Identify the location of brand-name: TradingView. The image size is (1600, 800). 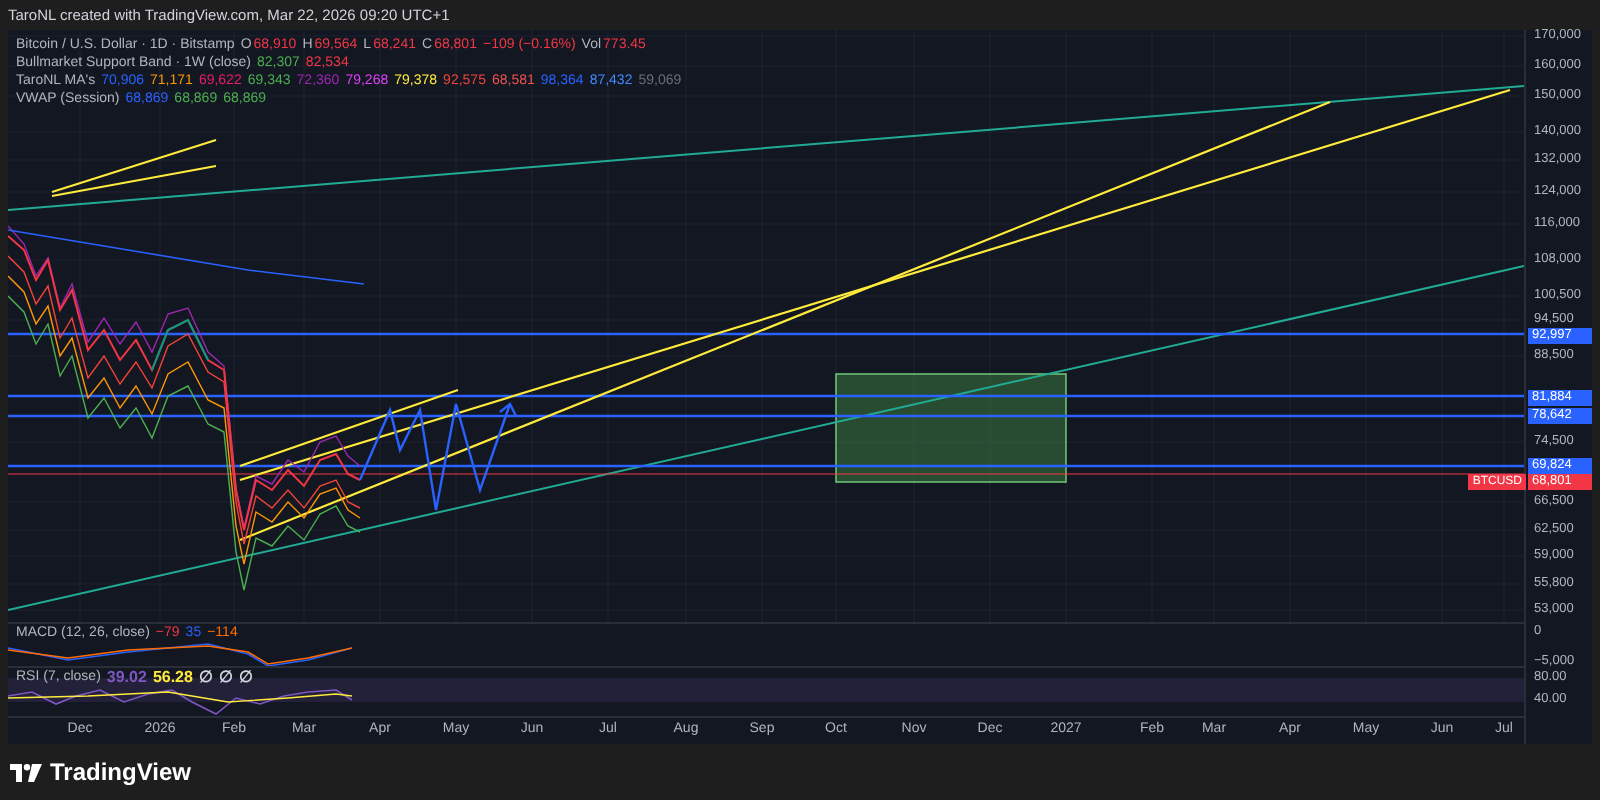
(120, 773).